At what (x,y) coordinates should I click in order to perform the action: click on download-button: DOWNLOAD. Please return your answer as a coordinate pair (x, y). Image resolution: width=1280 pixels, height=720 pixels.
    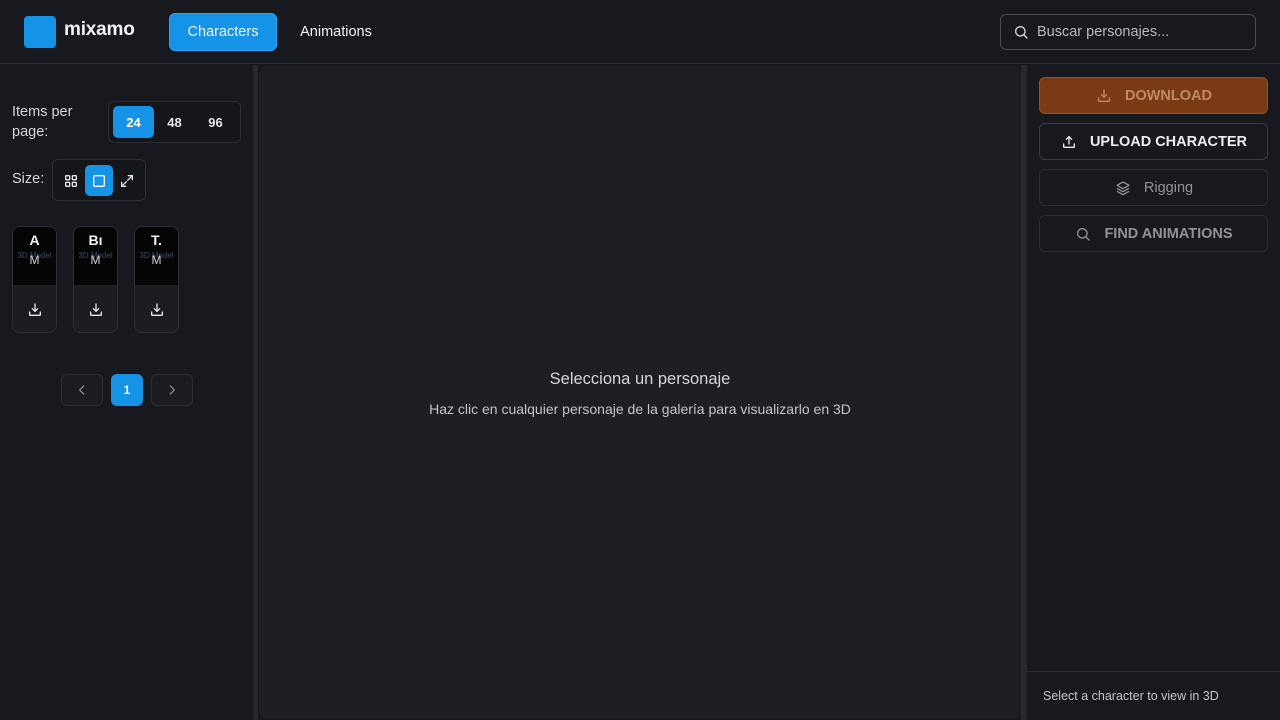
    Looking at the image, I should click on (1153, 95).